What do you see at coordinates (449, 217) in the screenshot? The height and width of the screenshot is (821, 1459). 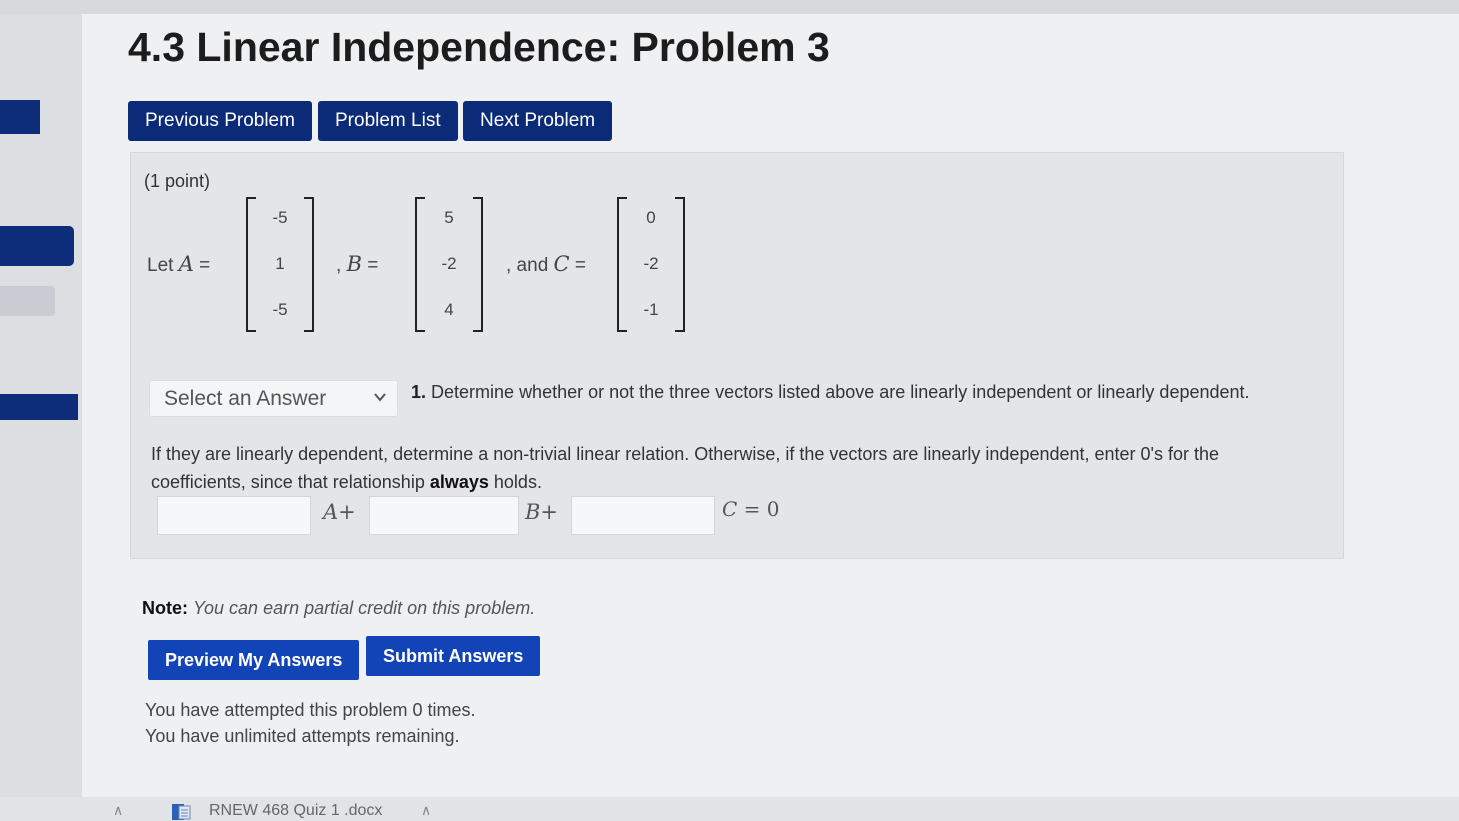 I see `matrix-b-entry: 5` at bounding box center [449, 217].